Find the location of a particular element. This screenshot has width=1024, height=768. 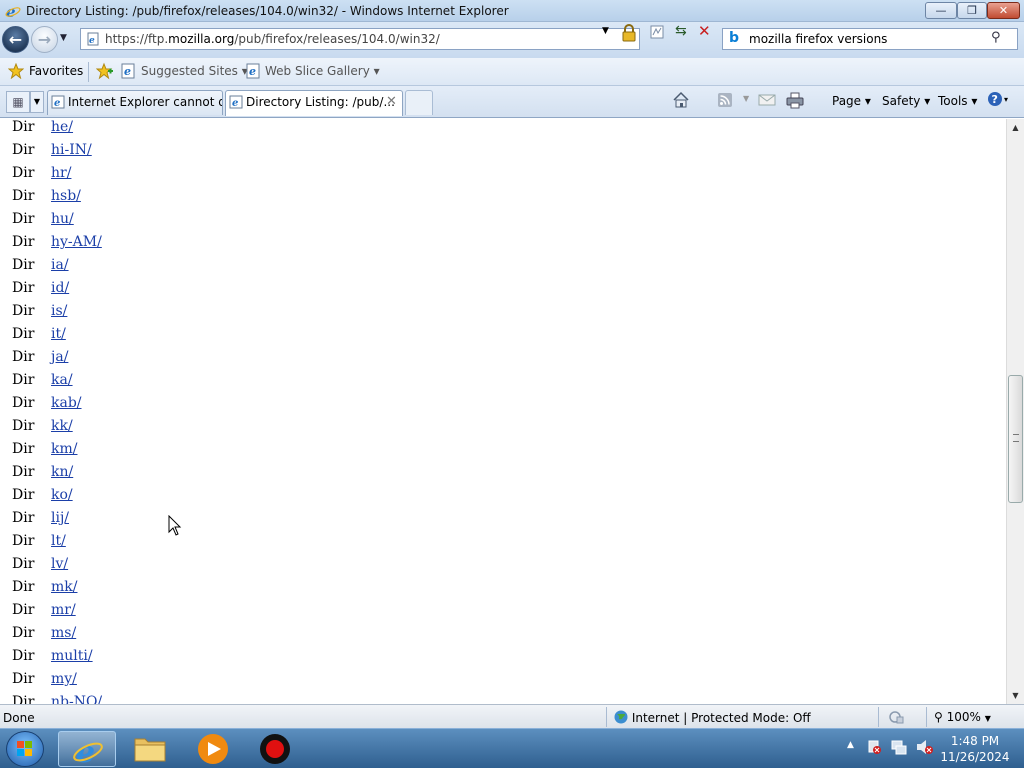

suggested-sites-button: Suggested Sites ▾ is located at coordinates (194, 71).